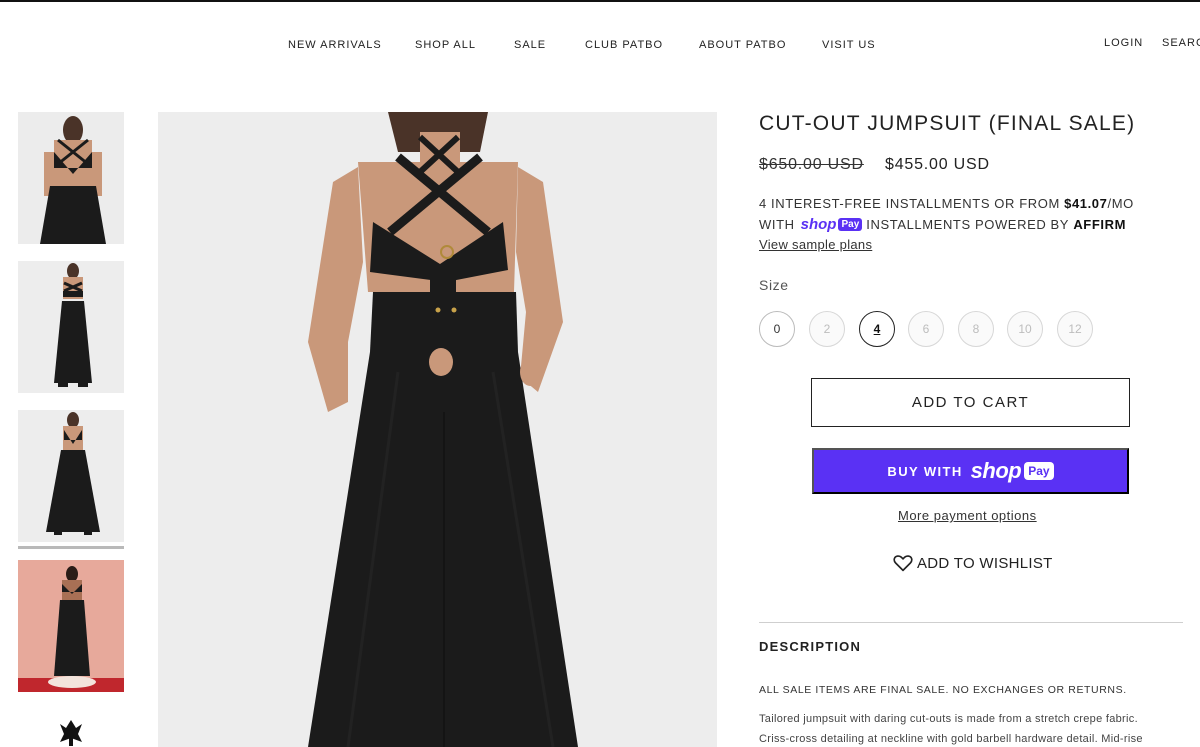  Describe the element at coordinates (1123, 43) in the screenshot. I see `login-link: LOGIN` at that location.